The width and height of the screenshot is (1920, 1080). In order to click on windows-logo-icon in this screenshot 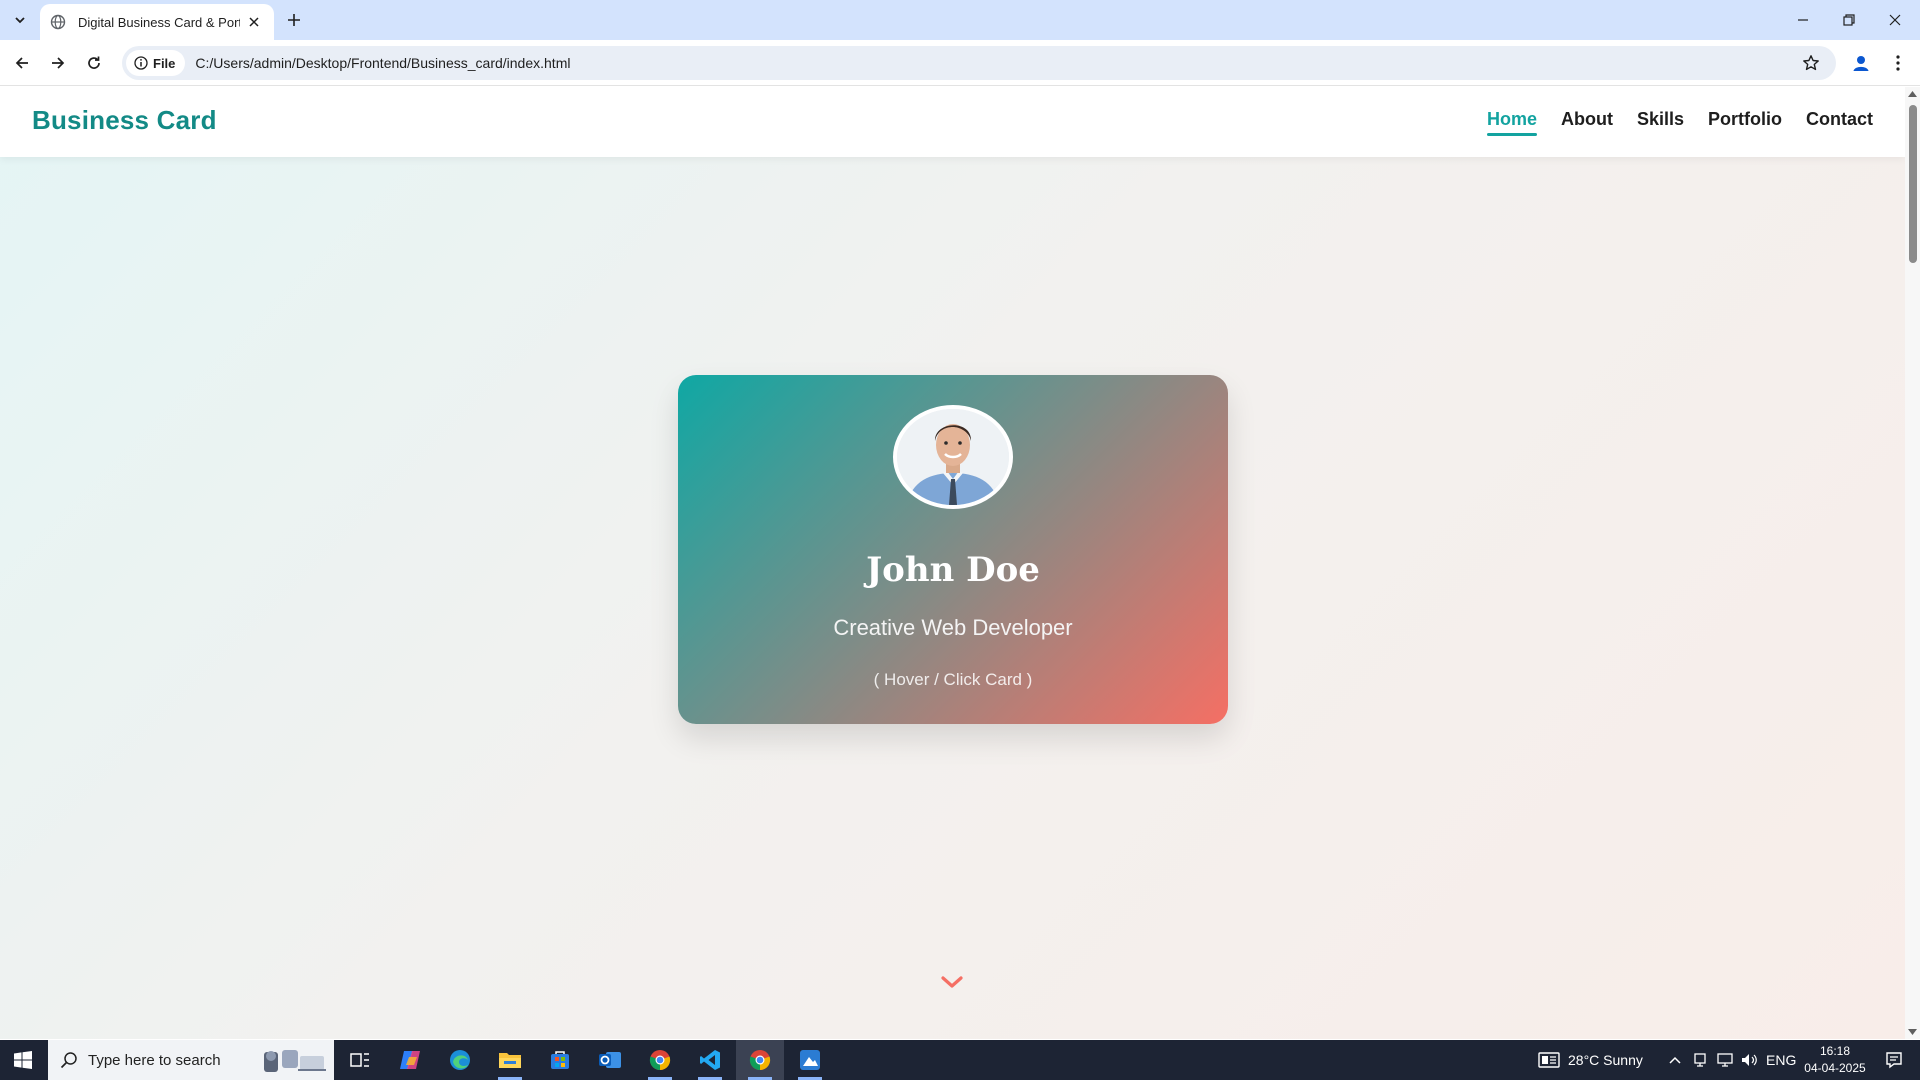, I will do `click(23, 1060)`.